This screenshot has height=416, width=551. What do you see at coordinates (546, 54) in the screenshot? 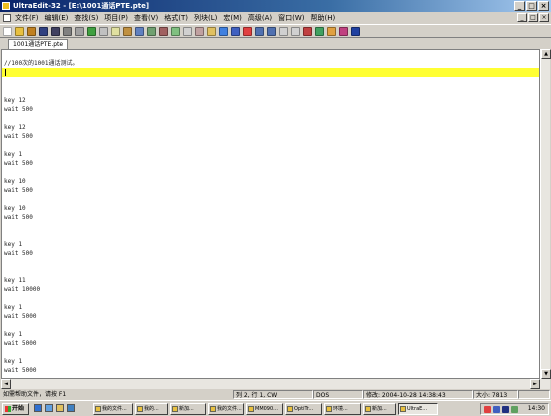
I see `scroll-up-button: ▲` at bounding box center [546, 54].